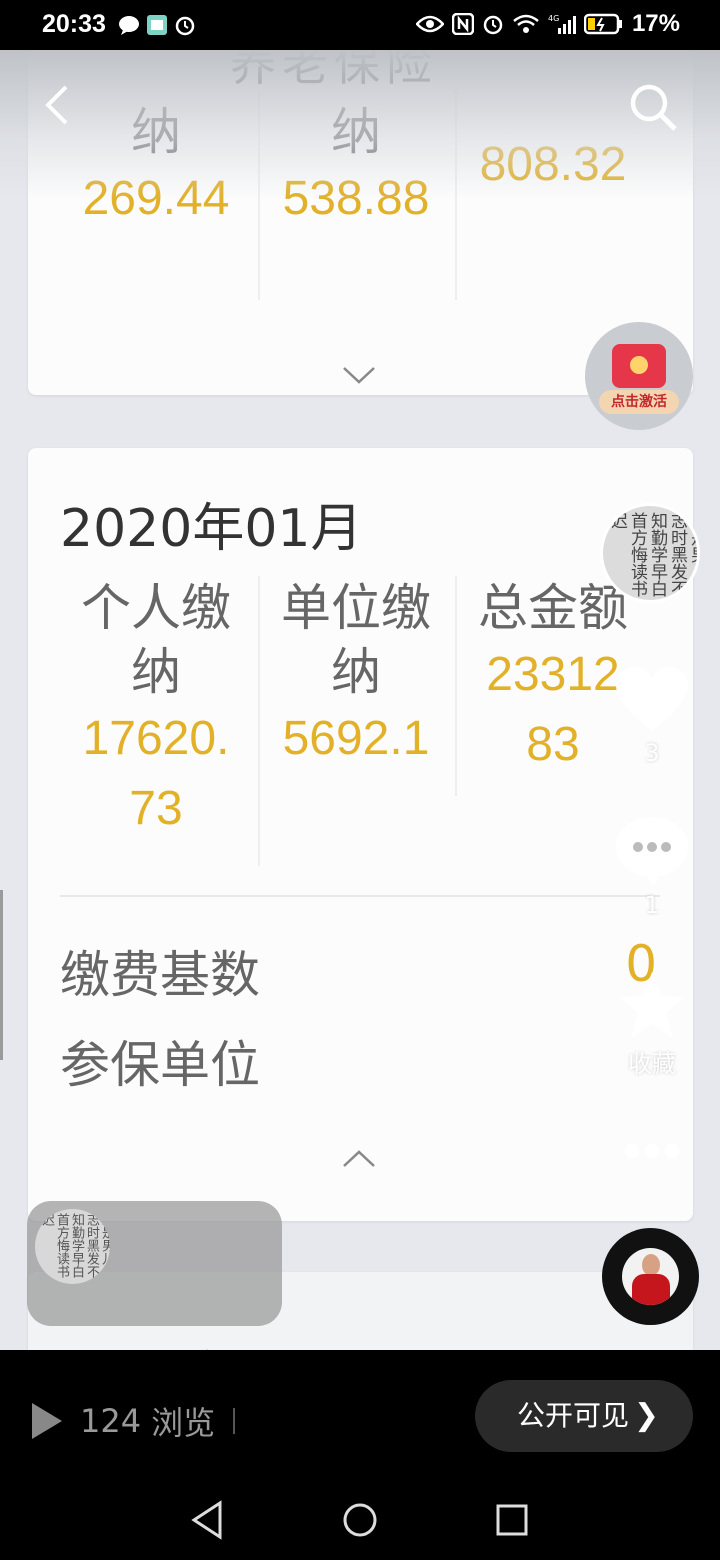 This screenshot has width=720, height=1560. What do you see at coordinates (334, 70) in the screenshot?
I see `page-heading: 养老保险` at bounding box center [334, 70].